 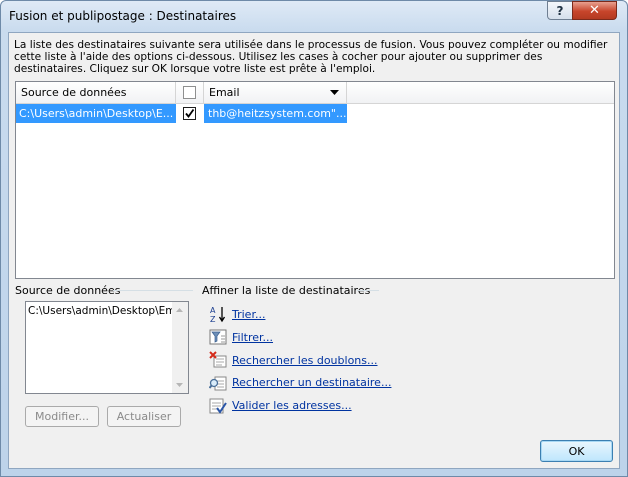 I want to click on datasource-separator, so click(x=153, y=290).